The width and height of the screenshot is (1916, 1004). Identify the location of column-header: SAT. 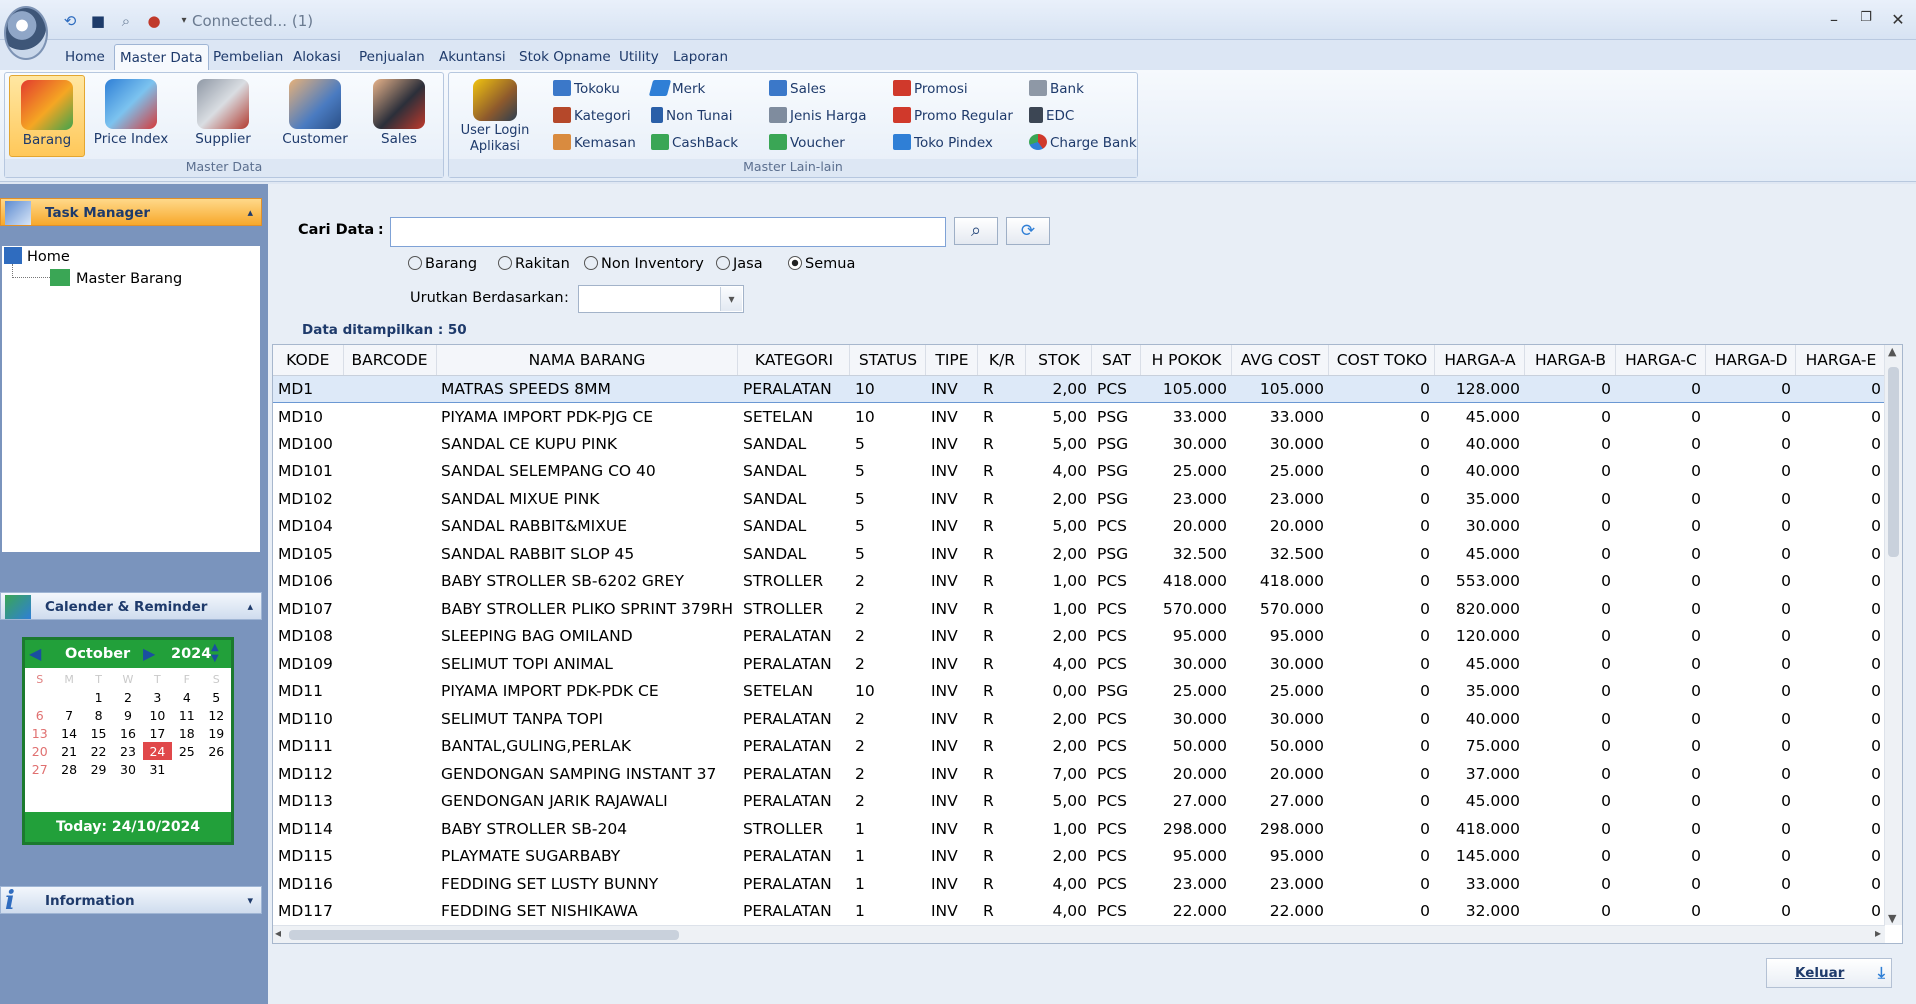
(1116, 360).